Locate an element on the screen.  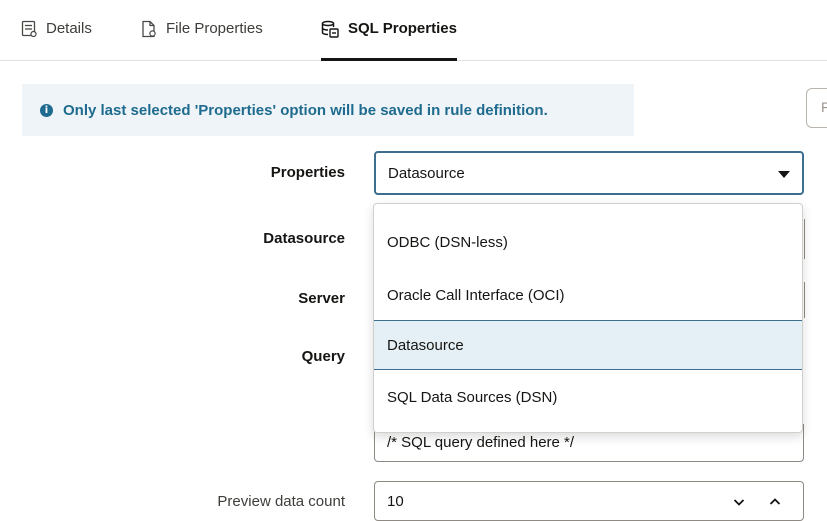
info-icon: i is located at coordinates (46, 110).